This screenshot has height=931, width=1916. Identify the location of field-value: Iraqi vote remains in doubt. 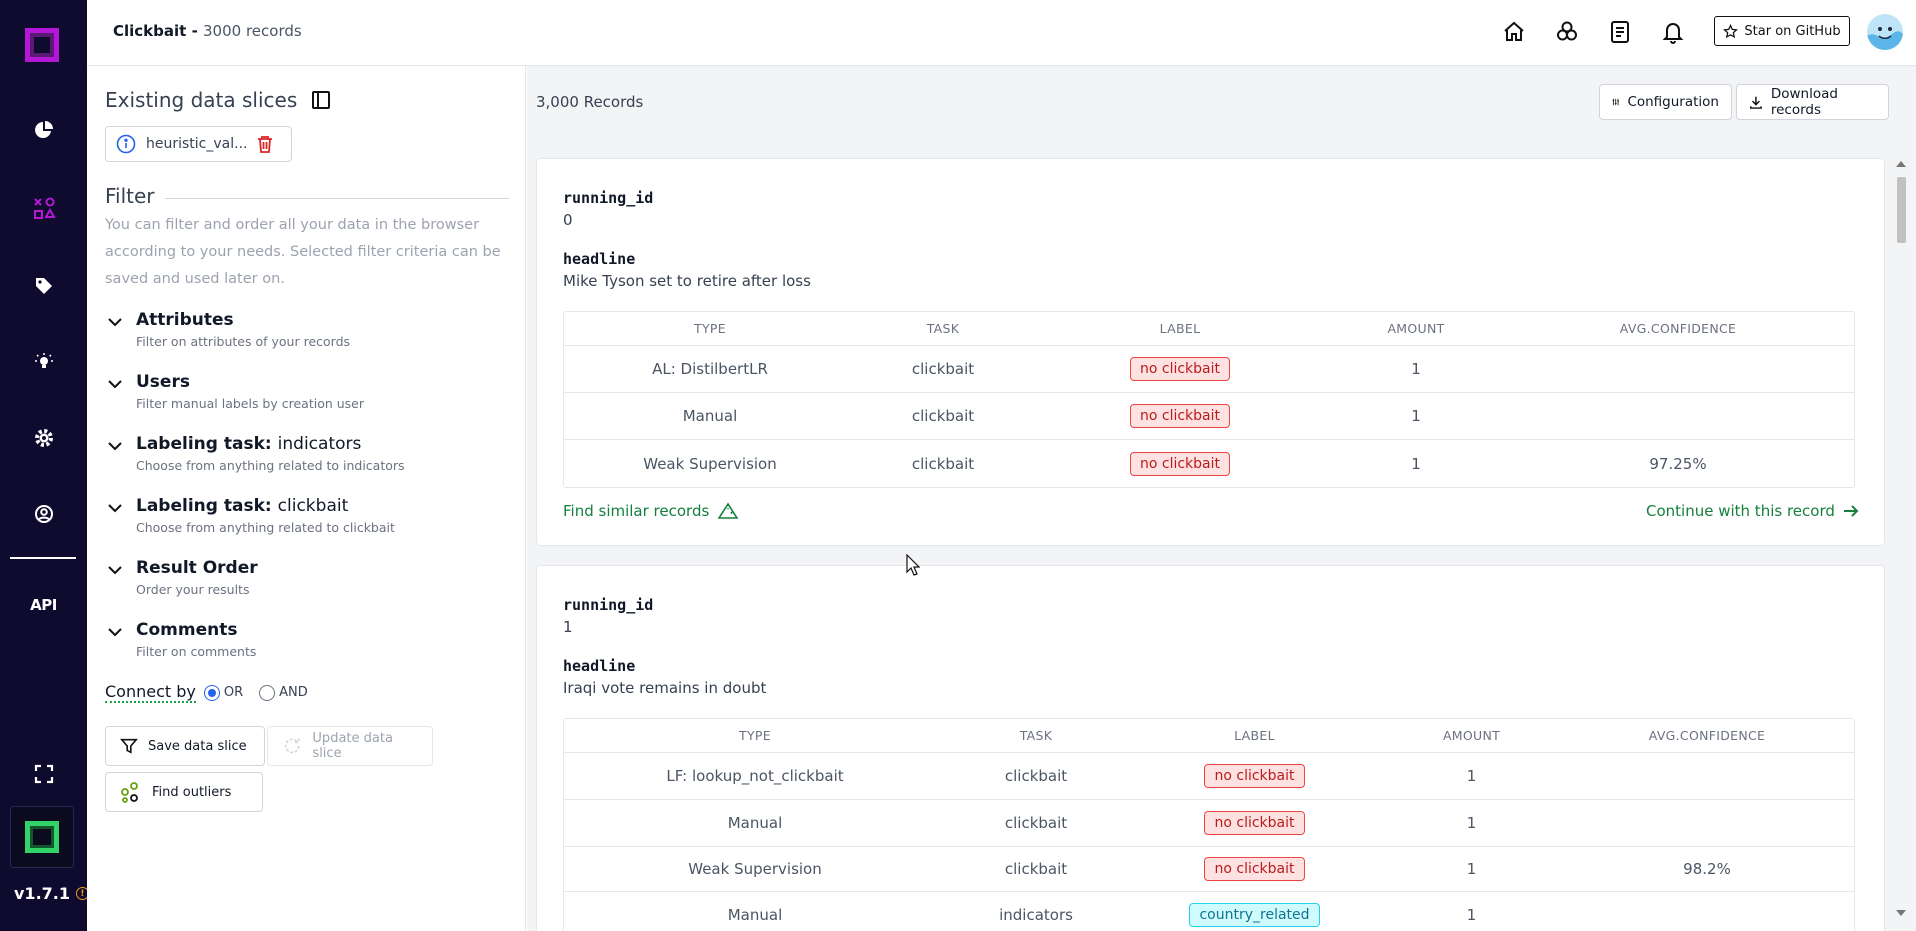
(665, 688).